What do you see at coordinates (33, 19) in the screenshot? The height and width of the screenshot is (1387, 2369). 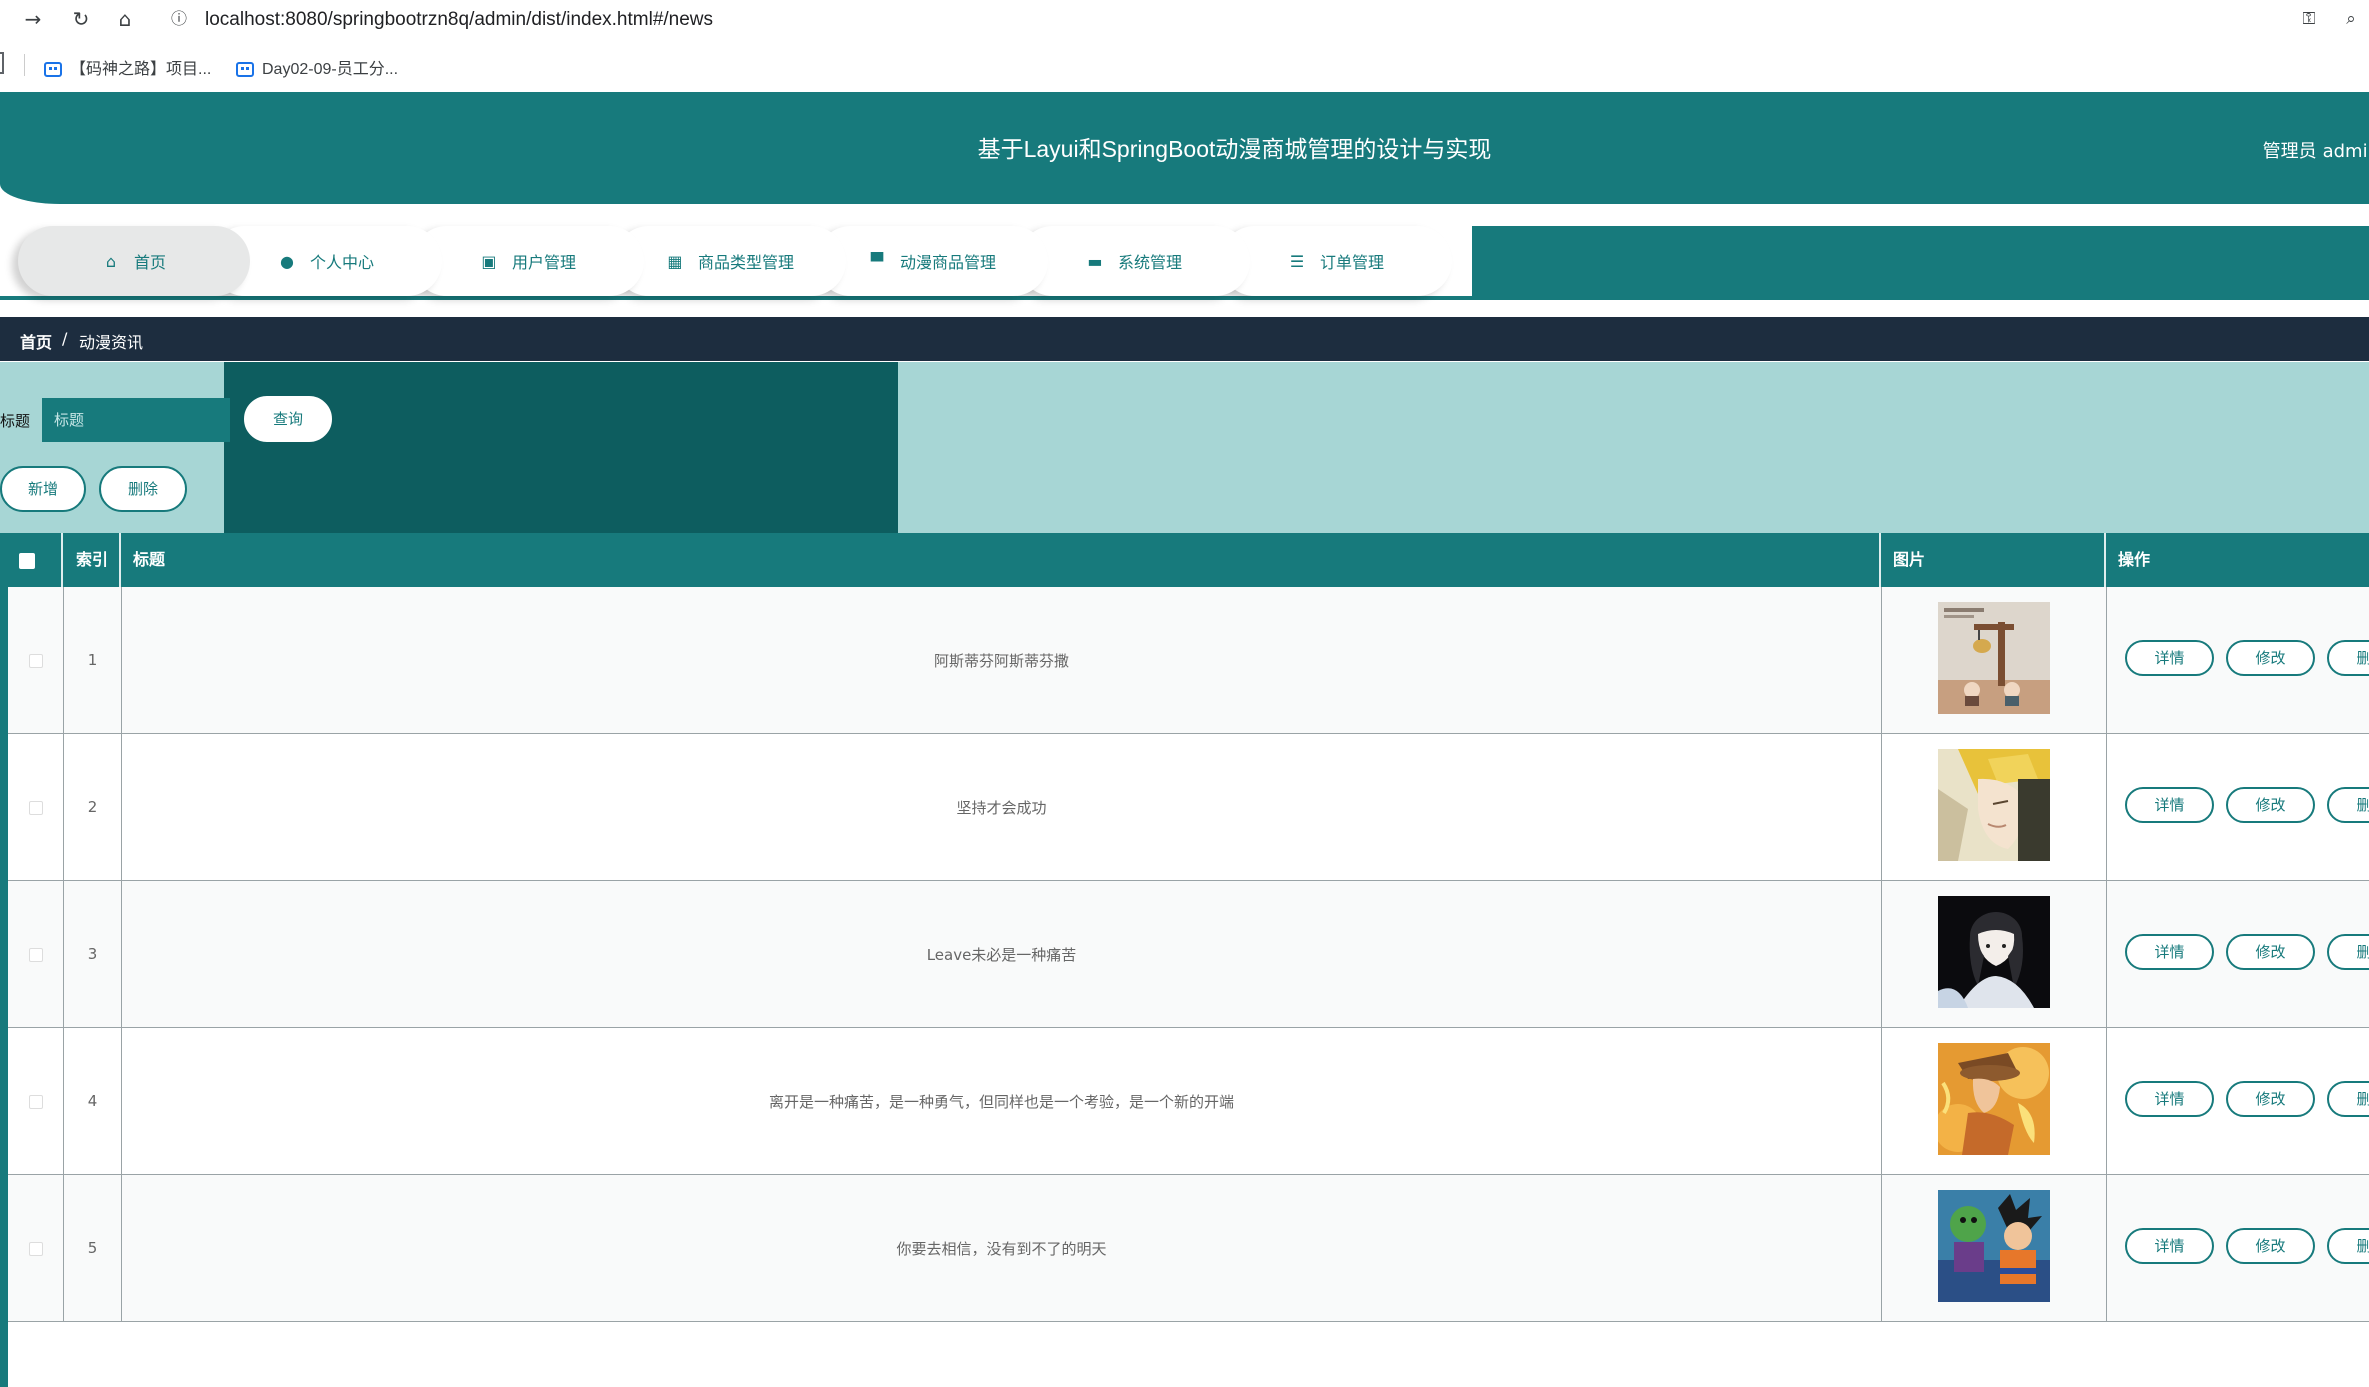 I see `forward-icon: →` at bounding box center [33, 19].